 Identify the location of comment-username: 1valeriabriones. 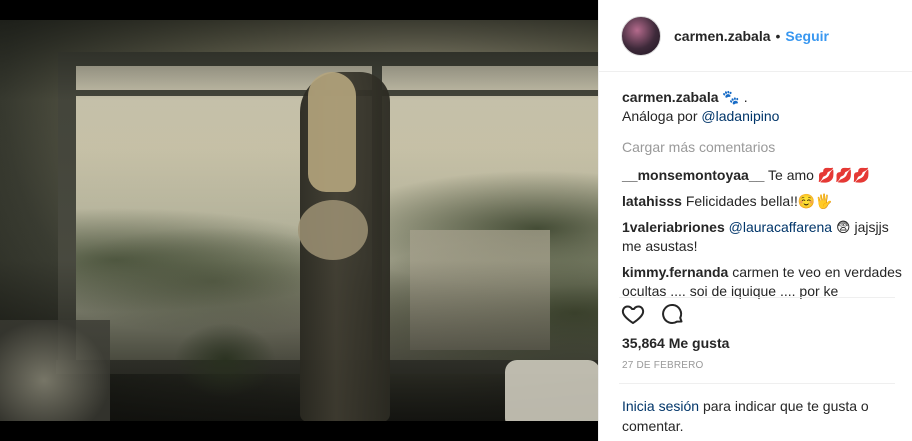
(673, 227).